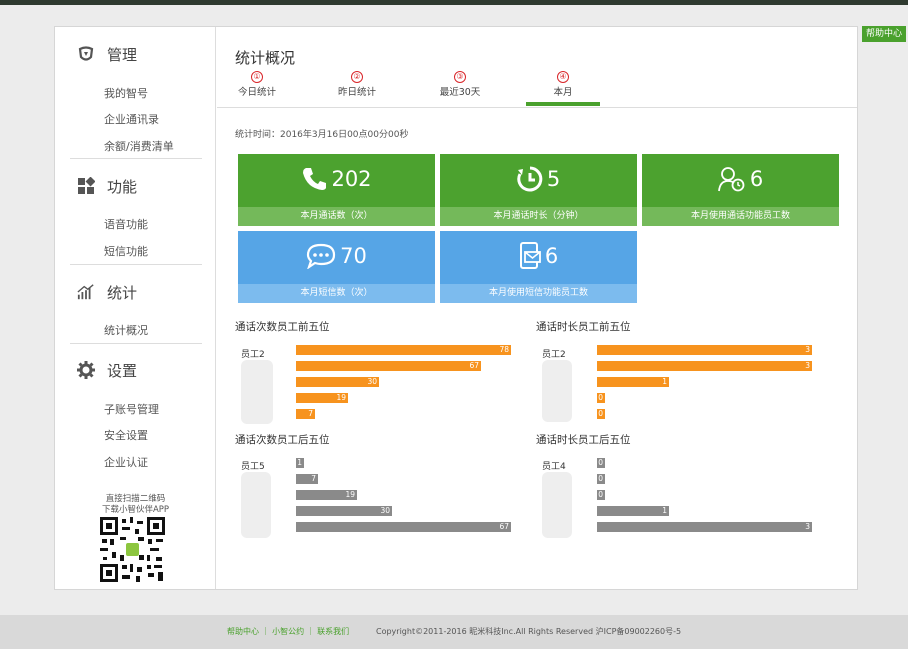 This screenshot has width=908, height=649. What do you see at coordinates (460, 92) in the screenshot?
I see `tab-label: 最近30天` at bounding box center [460, 92].